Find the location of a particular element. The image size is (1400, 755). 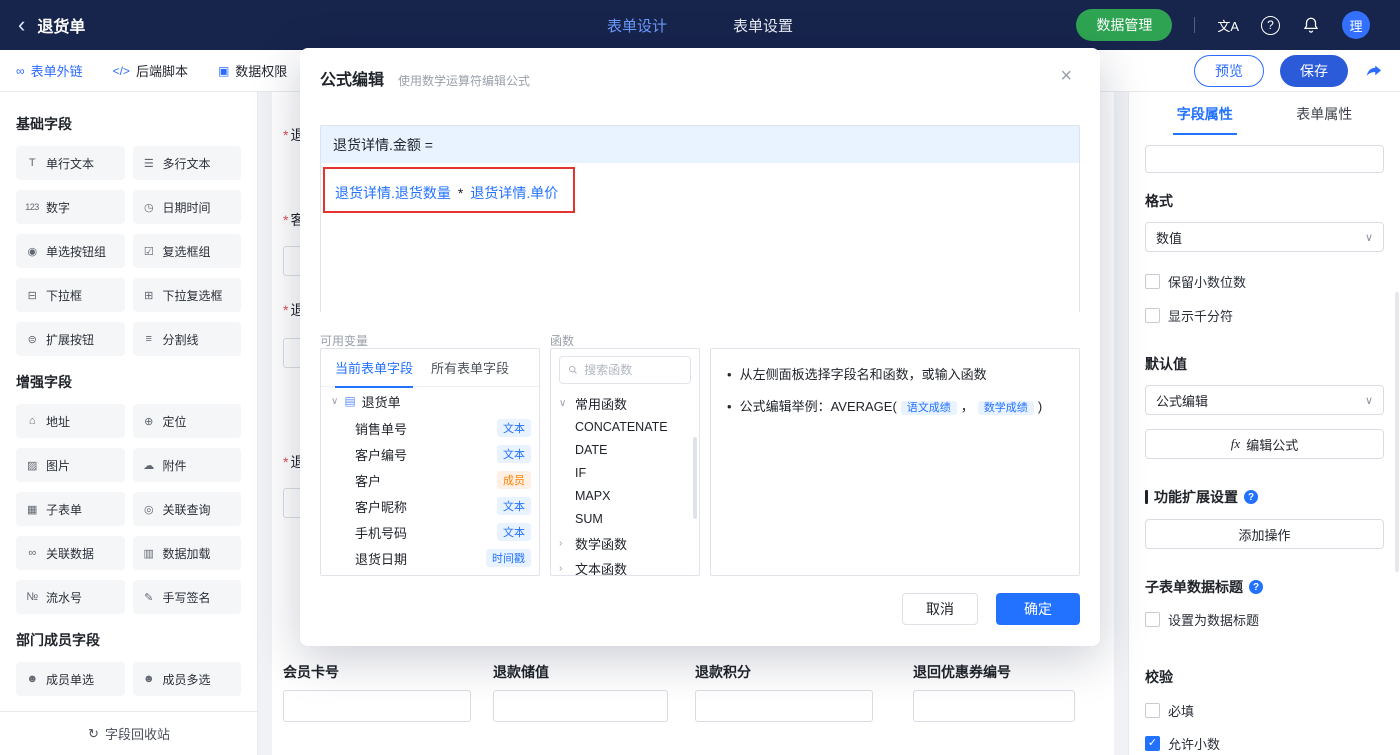

variable-row: 退货日期 时间戳 is located at coordinates (430, 558).